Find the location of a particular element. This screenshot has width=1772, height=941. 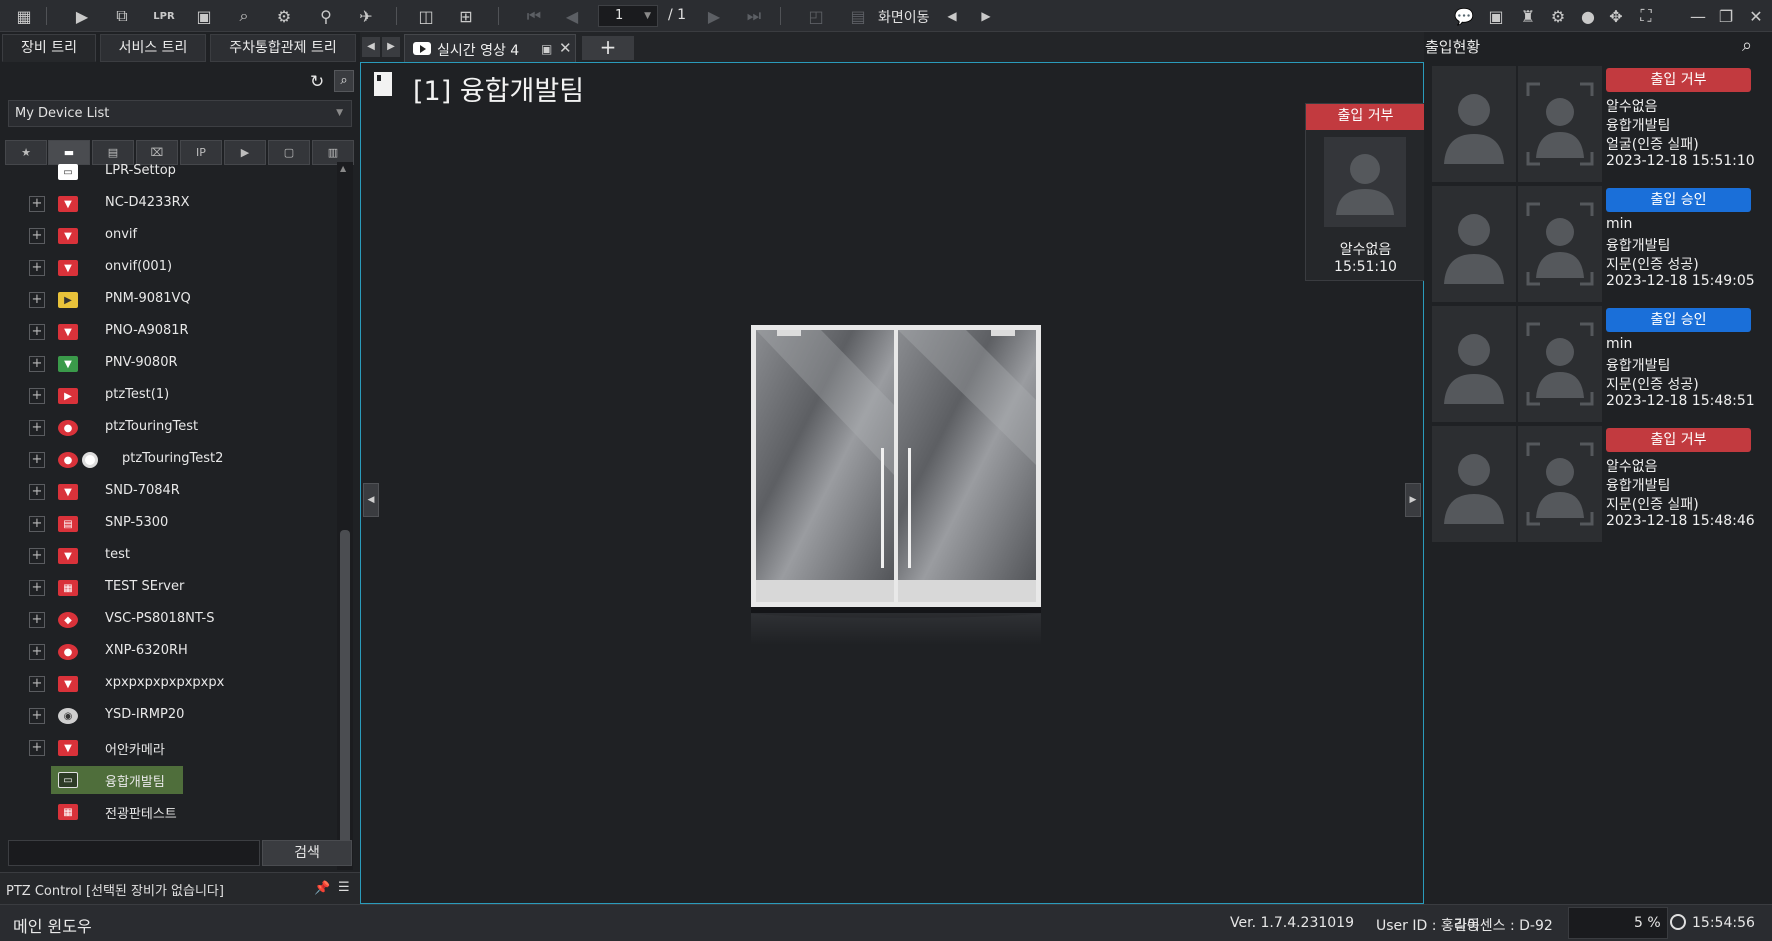

tree-item: + ● ptzTouringTest2 is located at coordinates (168, 460).